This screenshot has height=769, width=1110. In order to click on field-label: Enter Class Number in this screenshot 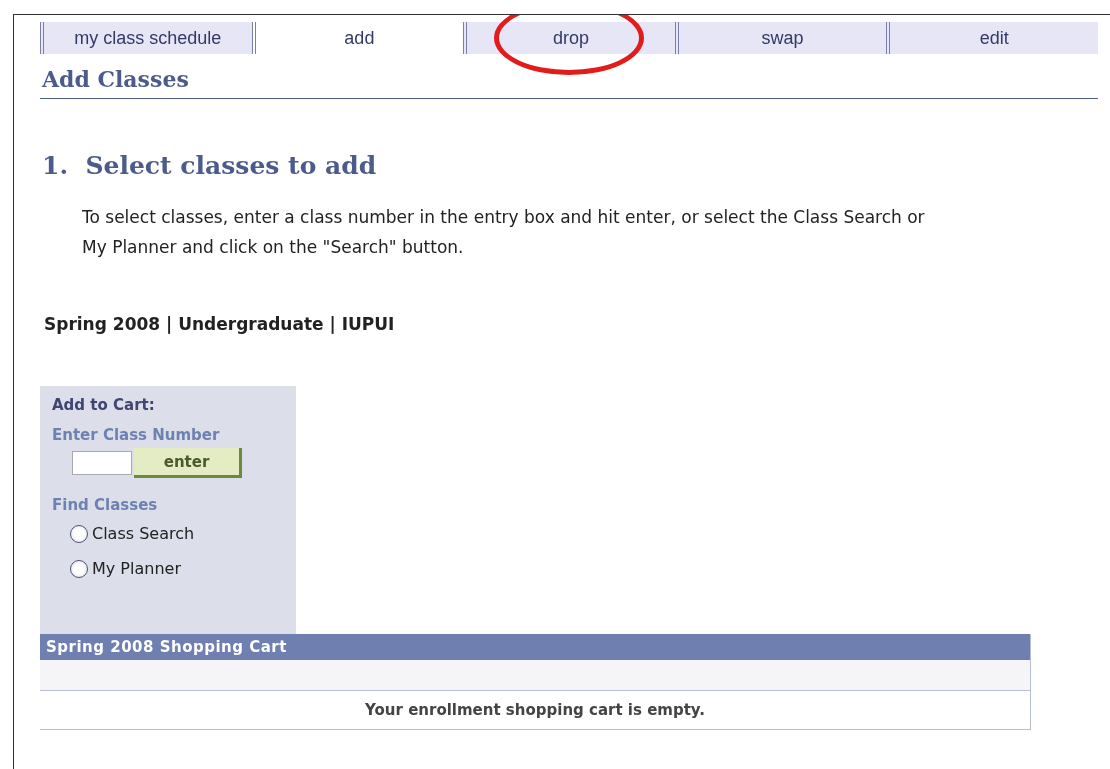, I will do `click(136, 435)`.